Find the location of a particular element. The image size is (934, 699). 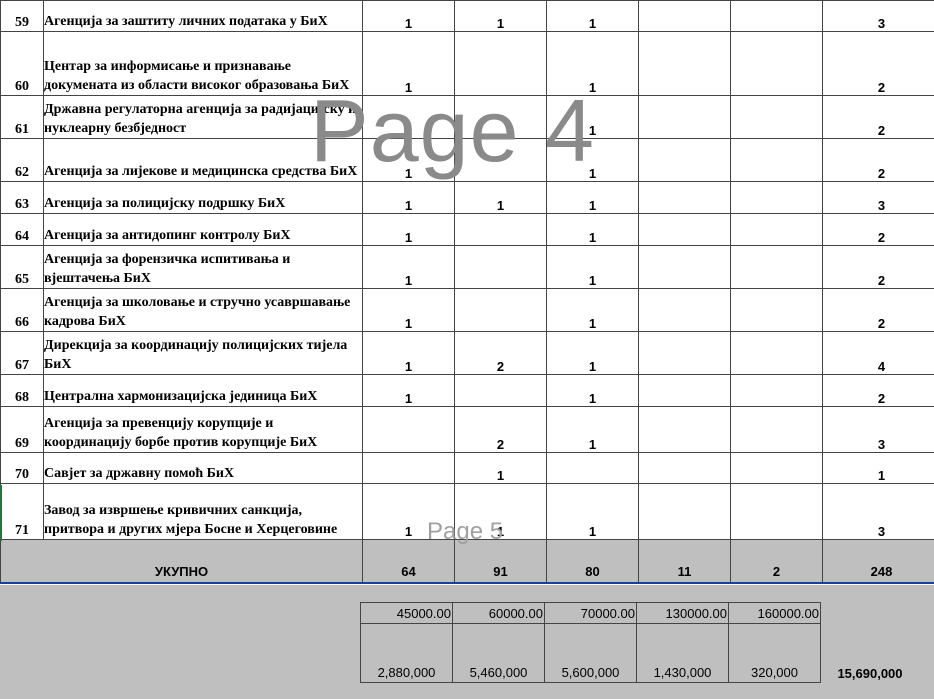

price-cell: 160000.00 is located at coordinates (774, 613).